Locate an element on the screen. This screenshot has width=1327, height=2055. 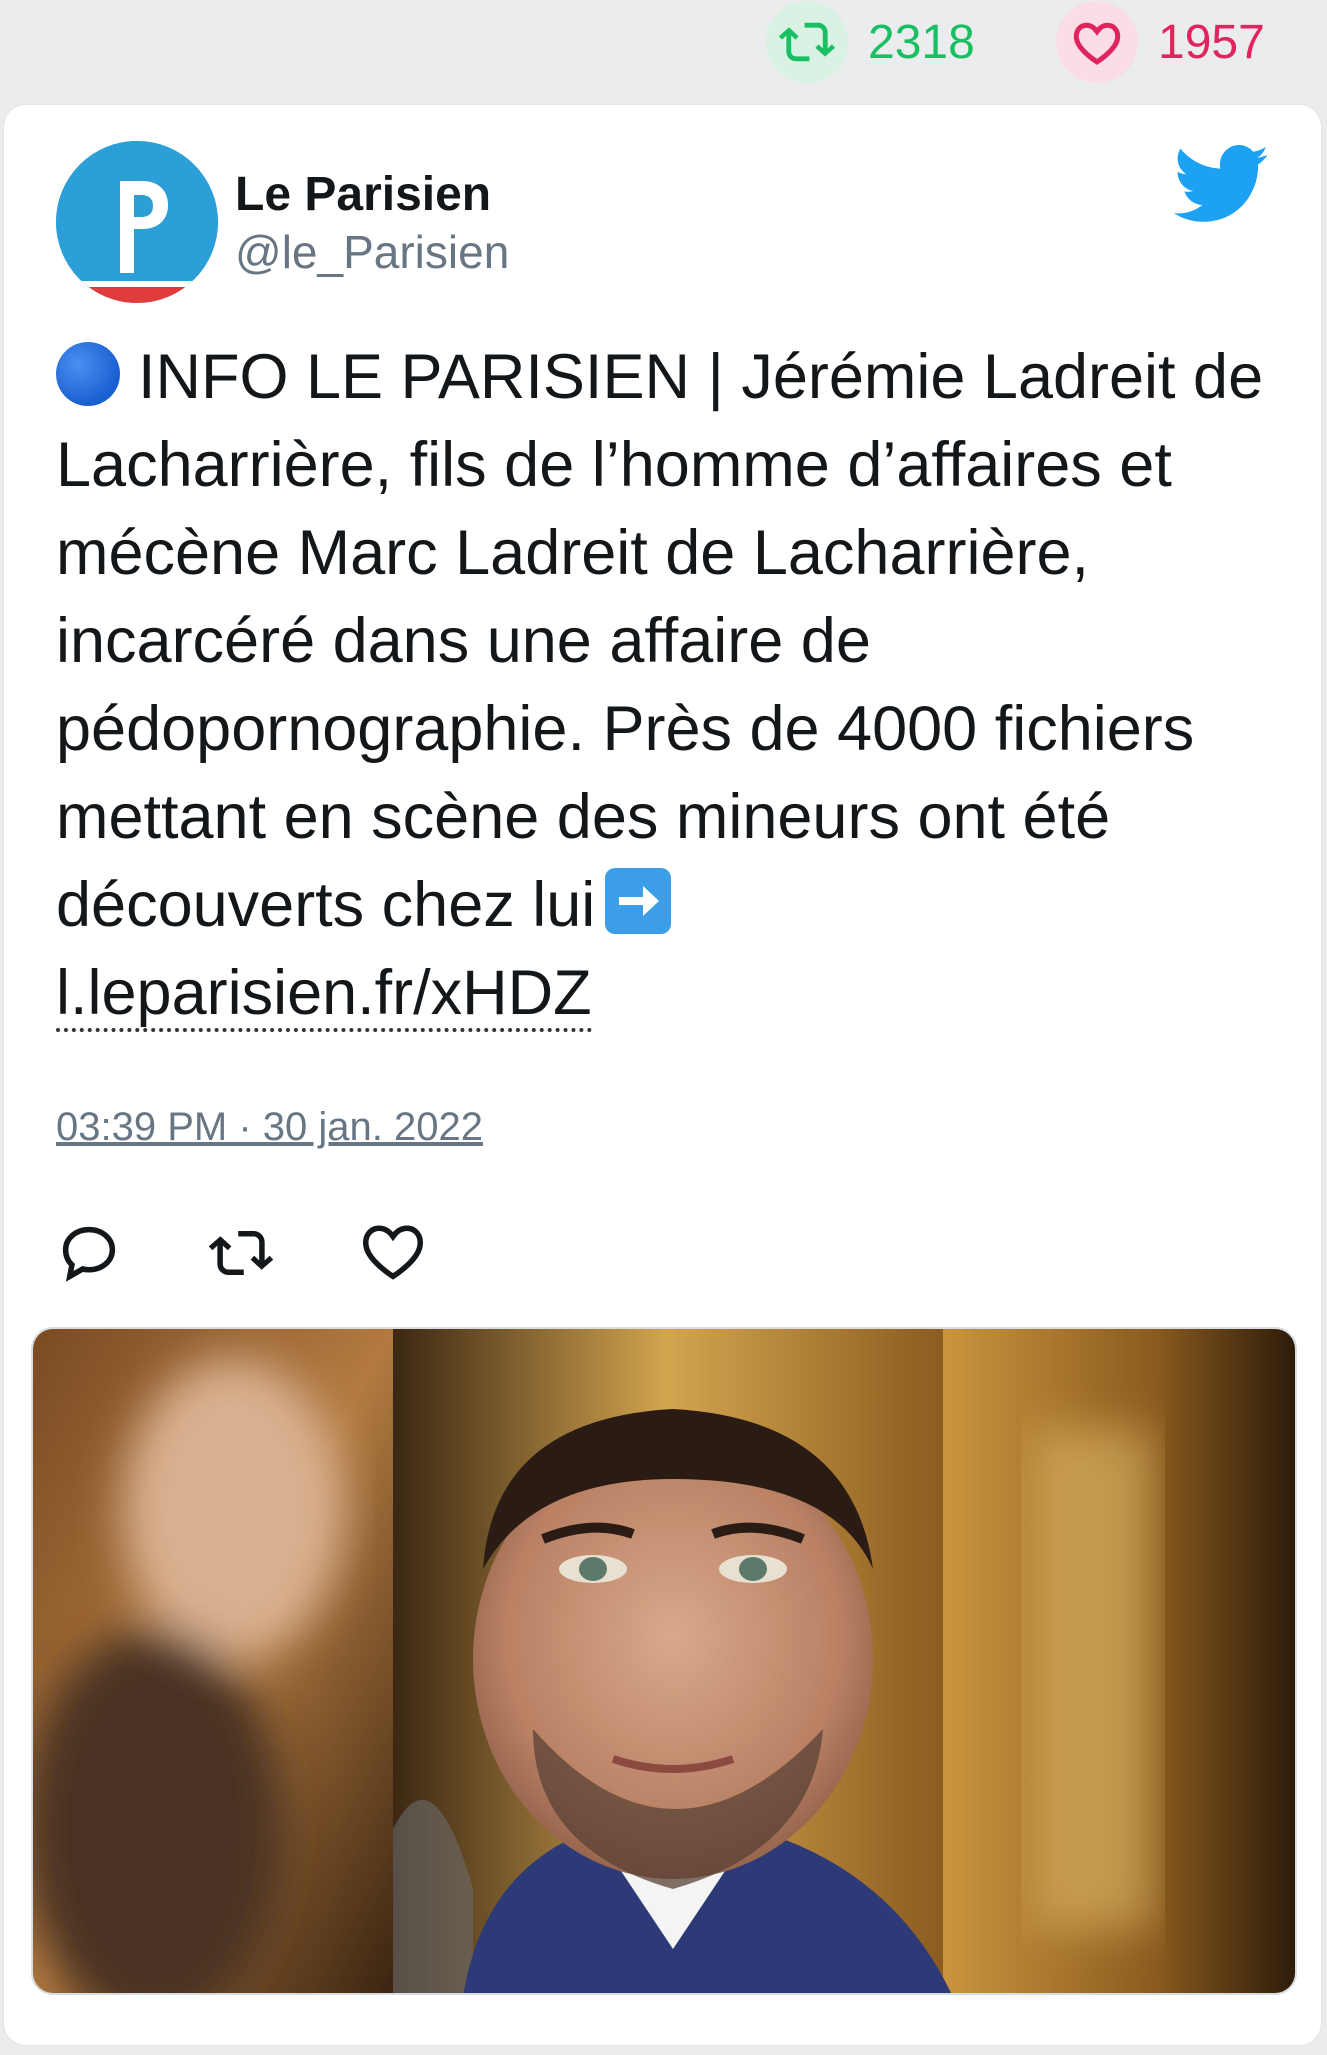
tweet-link: l.leparisien.fr/xHDZ is located at coordinates (324, 995).